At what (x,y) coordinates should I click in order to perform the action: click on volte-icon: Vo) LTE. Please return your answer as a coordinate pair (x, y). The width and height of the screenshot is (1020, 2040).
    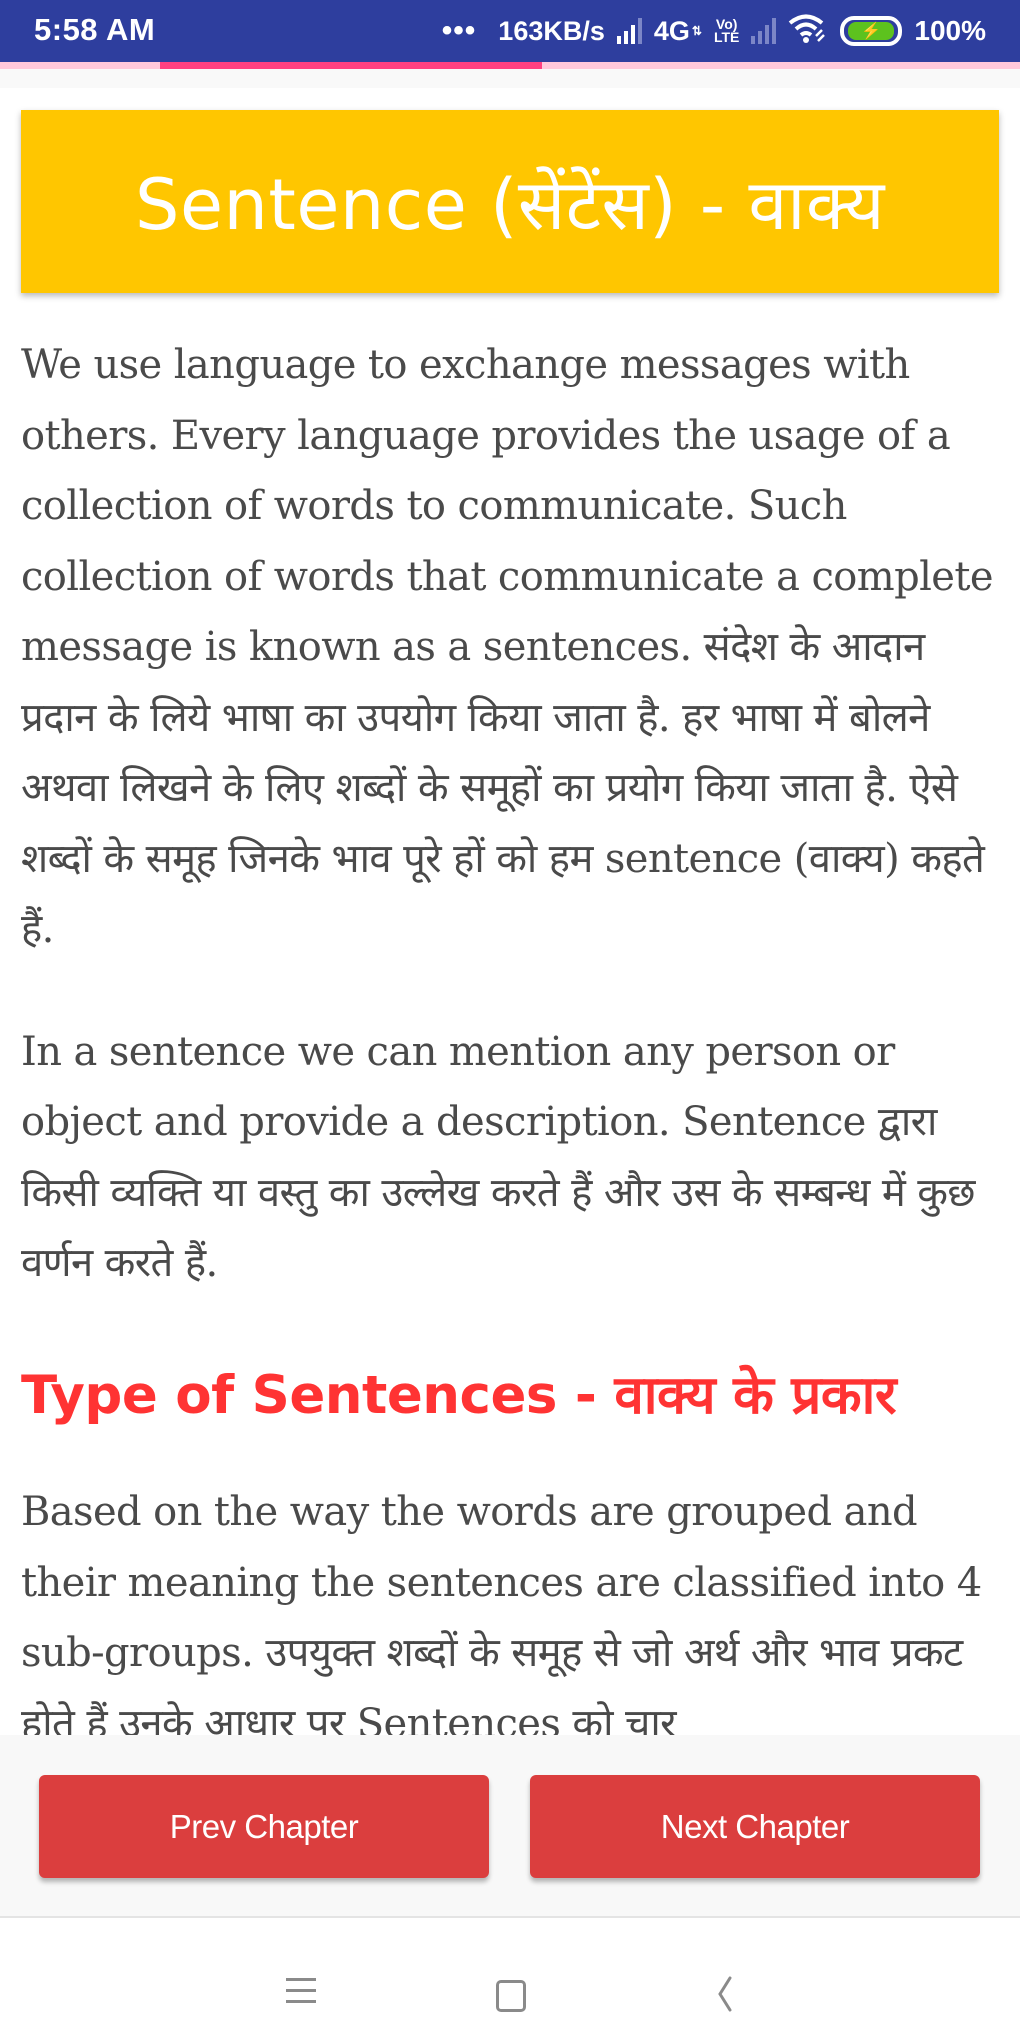
    Looking at the image, I should click on (726, 31).